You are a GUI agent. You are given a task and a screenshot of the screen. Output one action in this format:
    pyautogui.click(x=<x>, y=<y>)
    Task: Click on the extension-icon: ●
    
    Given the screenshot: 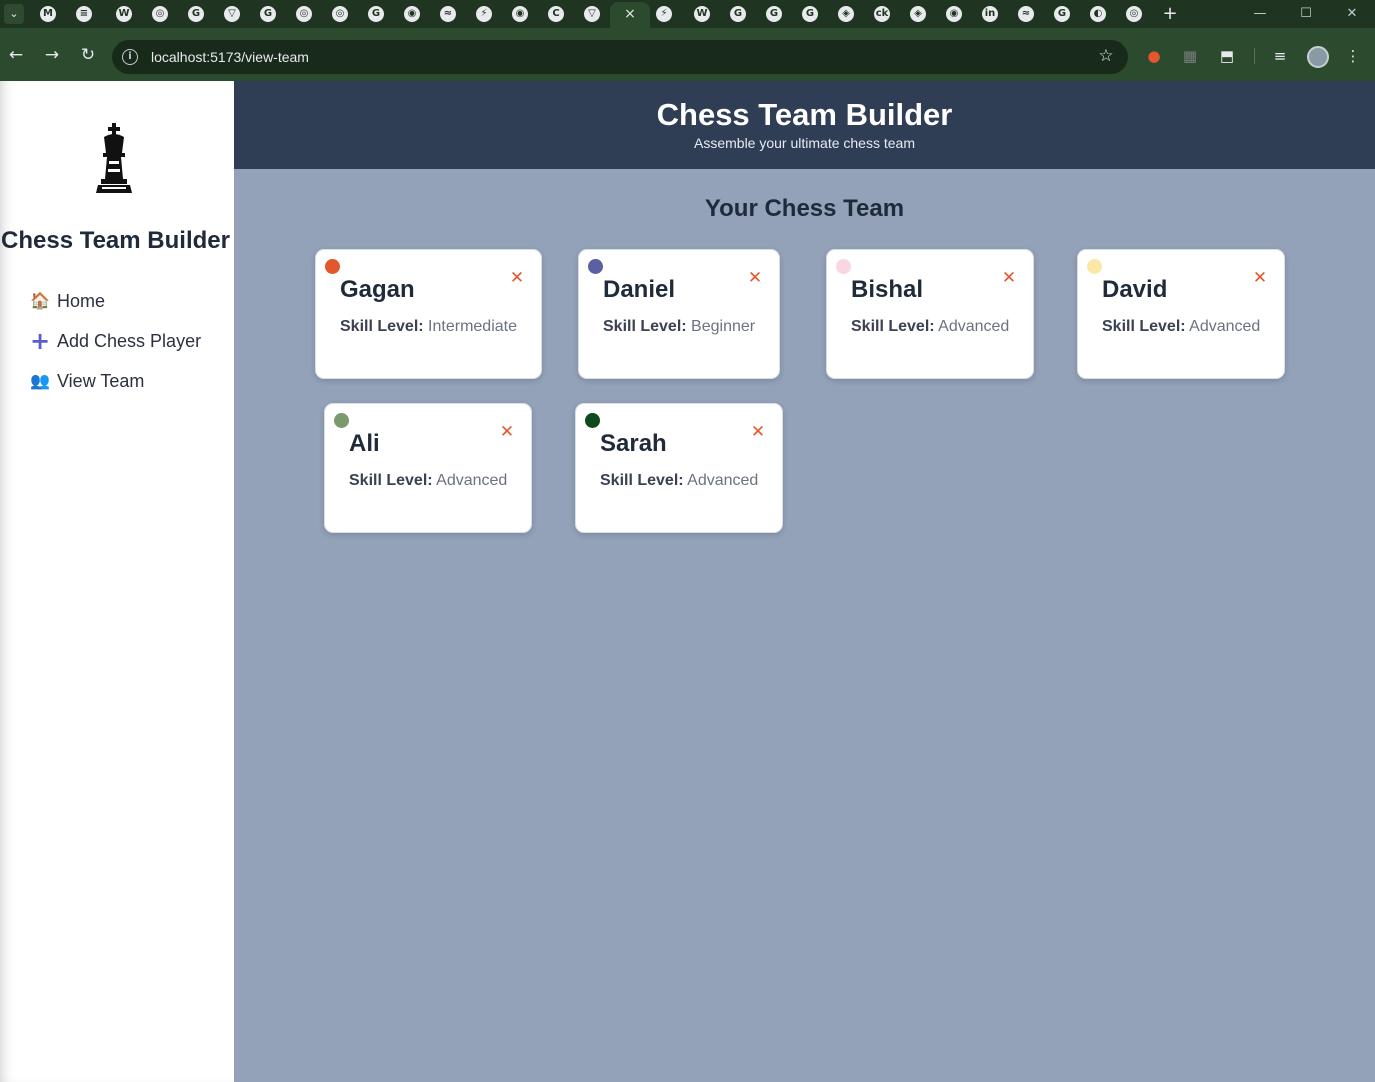 What is the action you would take?
    pyautogui.click(x=1154, y=56)
    